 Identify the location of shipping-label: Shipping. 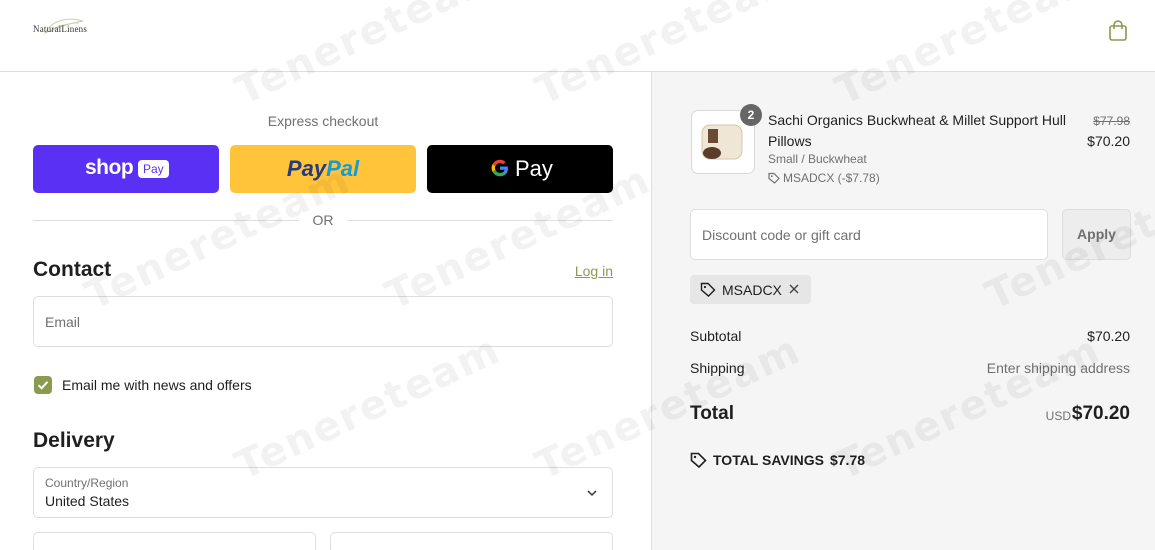
(717, 368).